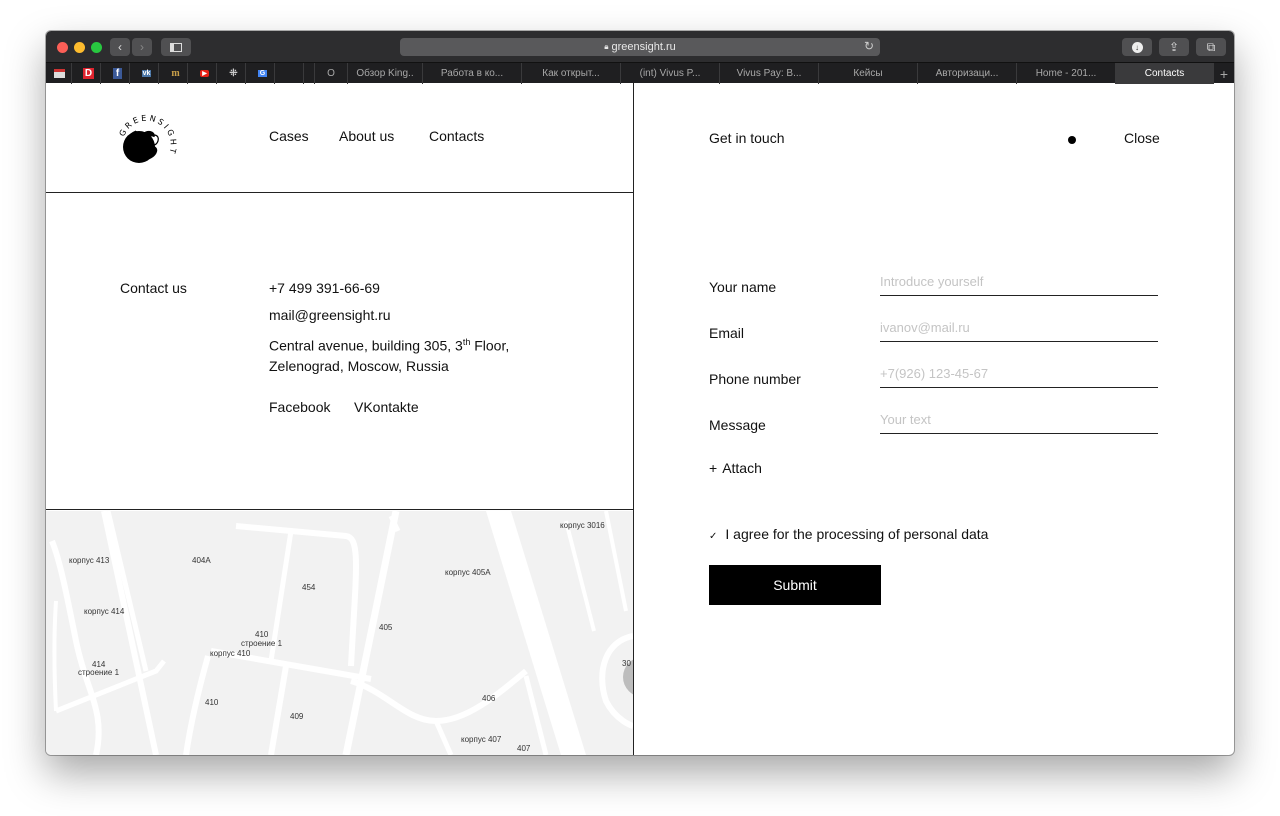 The width and height of the screenshot is (1280, 816). I want to click on sidebar-icon, so click(176, 47).